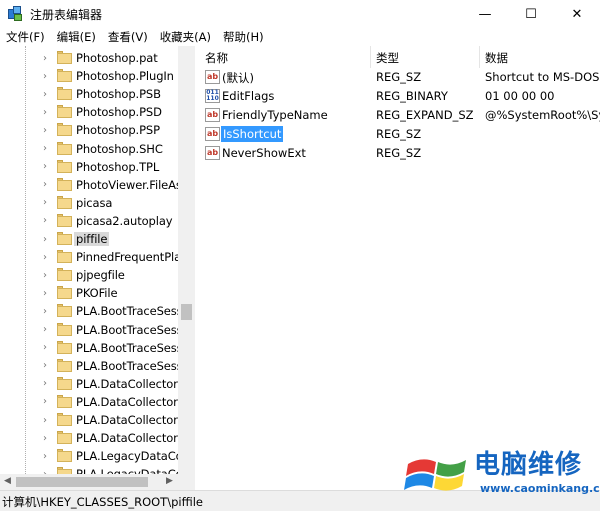 The image size is (600, 511). Describe the element at coordinates (531, 14) in the screenshot. I see `maximize-button: ☐` at that location.